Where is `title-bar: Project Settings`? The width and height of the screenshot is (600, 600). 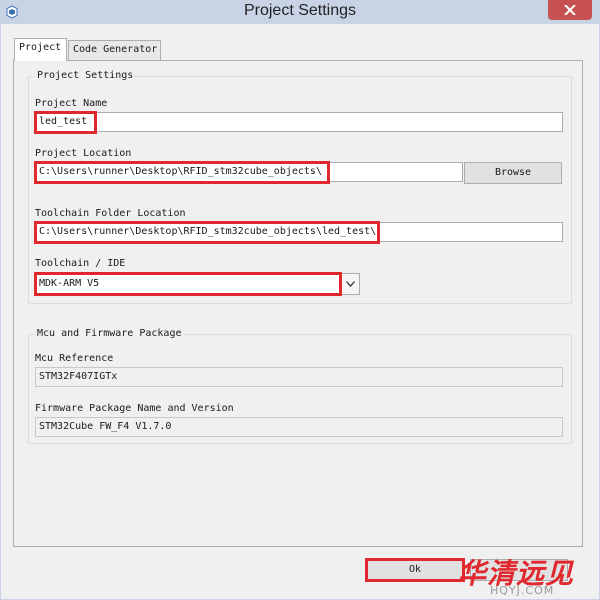 title-bar: Project Settings is located at coordinates (300, 12).